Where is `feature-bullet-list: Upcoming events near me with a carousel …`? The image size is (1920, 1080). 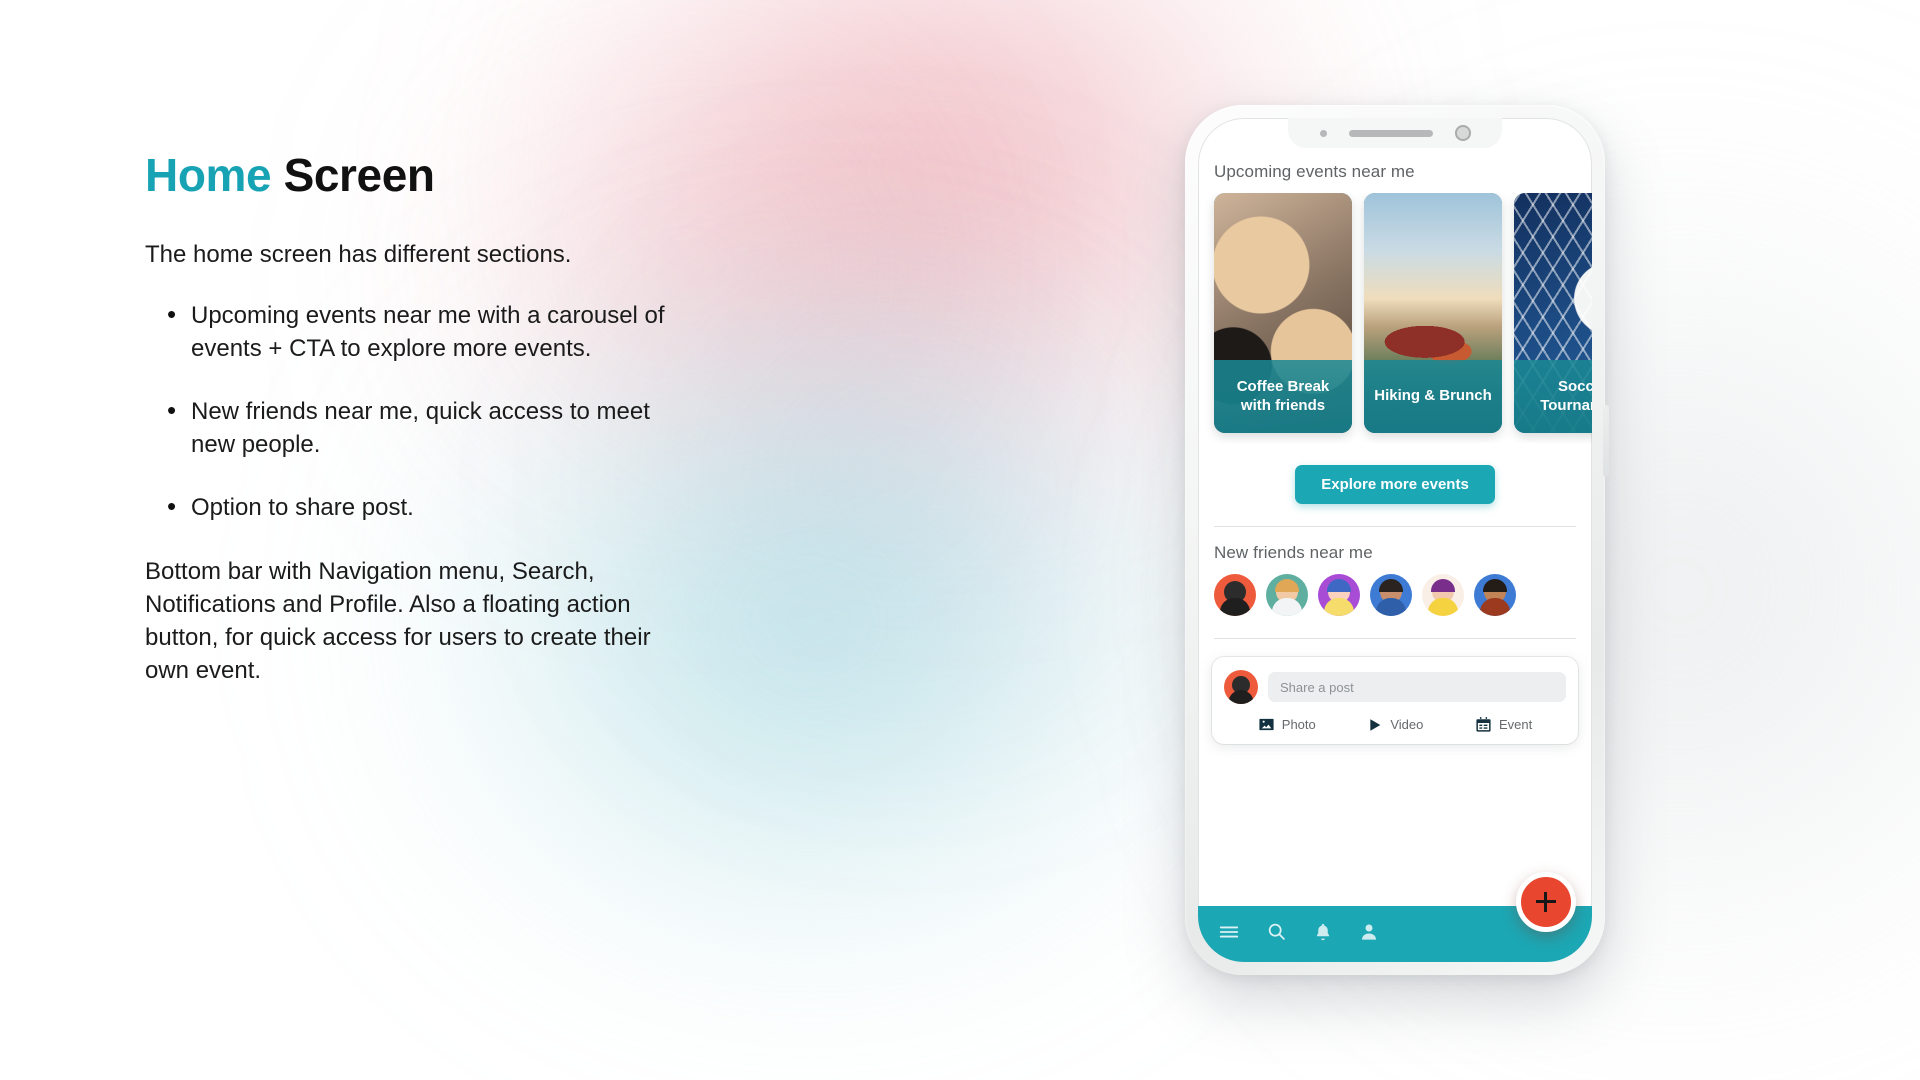 feature-bullet-list: Upcoming events near me with a carousel … is located at coordinates (435, 411).